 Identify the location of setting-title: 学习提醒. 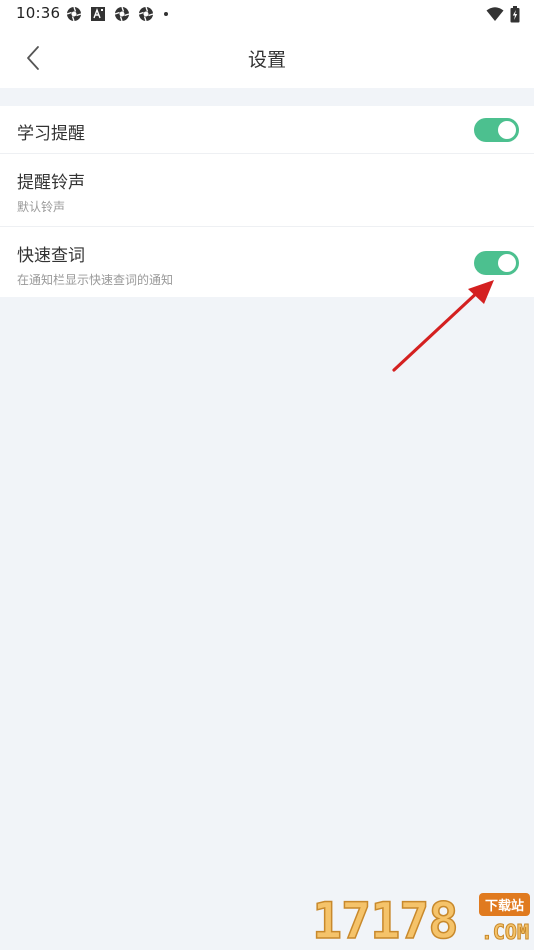
(51, 134).